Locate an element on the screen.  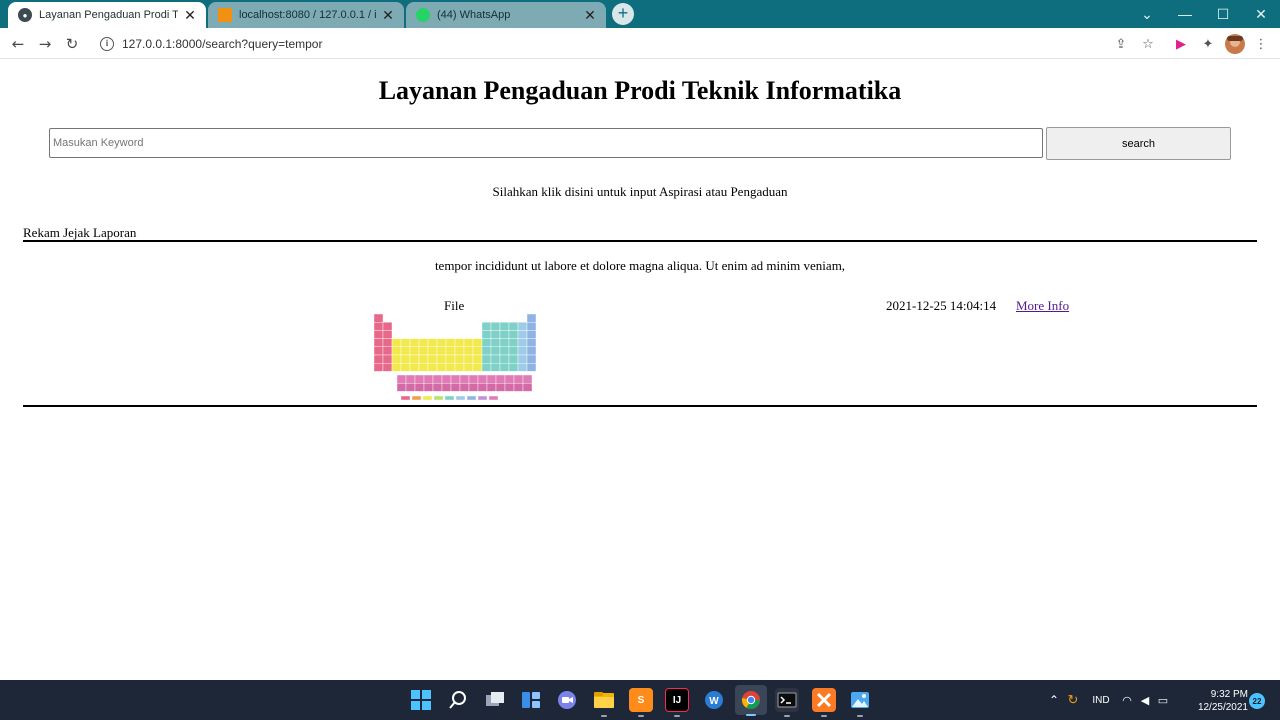
battery-icon: ▭ is located at coordinates (1163, 700).